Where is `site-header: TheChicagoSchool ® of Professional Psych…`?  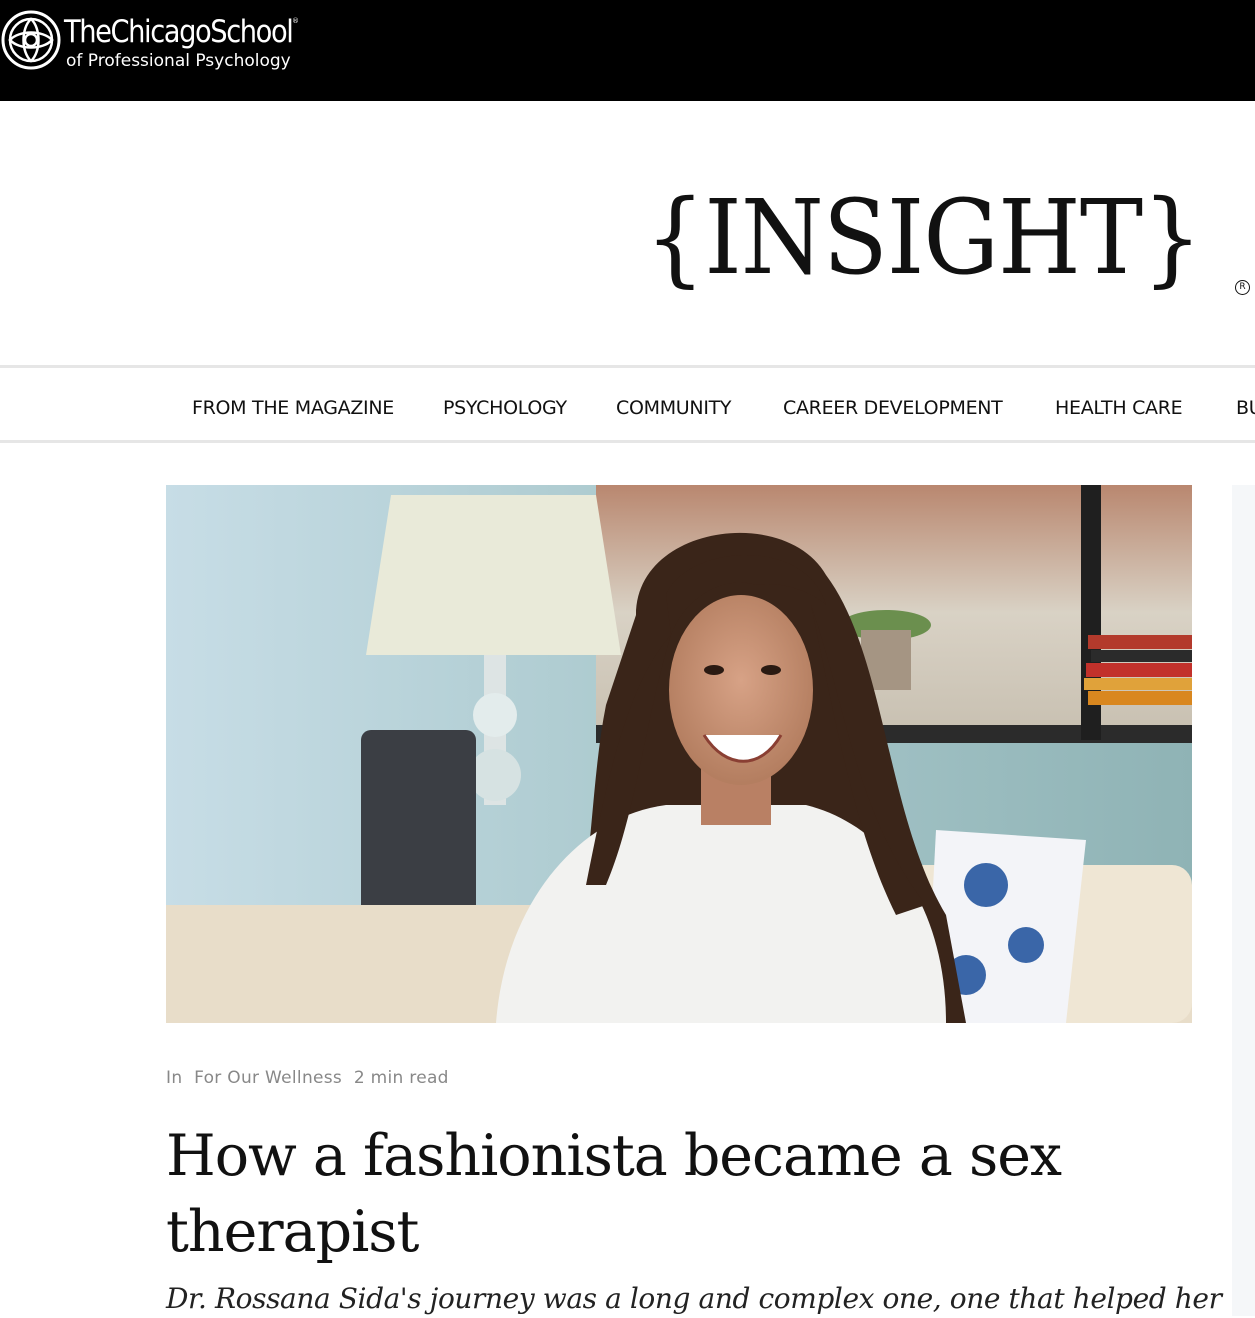
site-header: TheChicagoSchool ® of Professional Psych… is located at coordinates (627, 50).